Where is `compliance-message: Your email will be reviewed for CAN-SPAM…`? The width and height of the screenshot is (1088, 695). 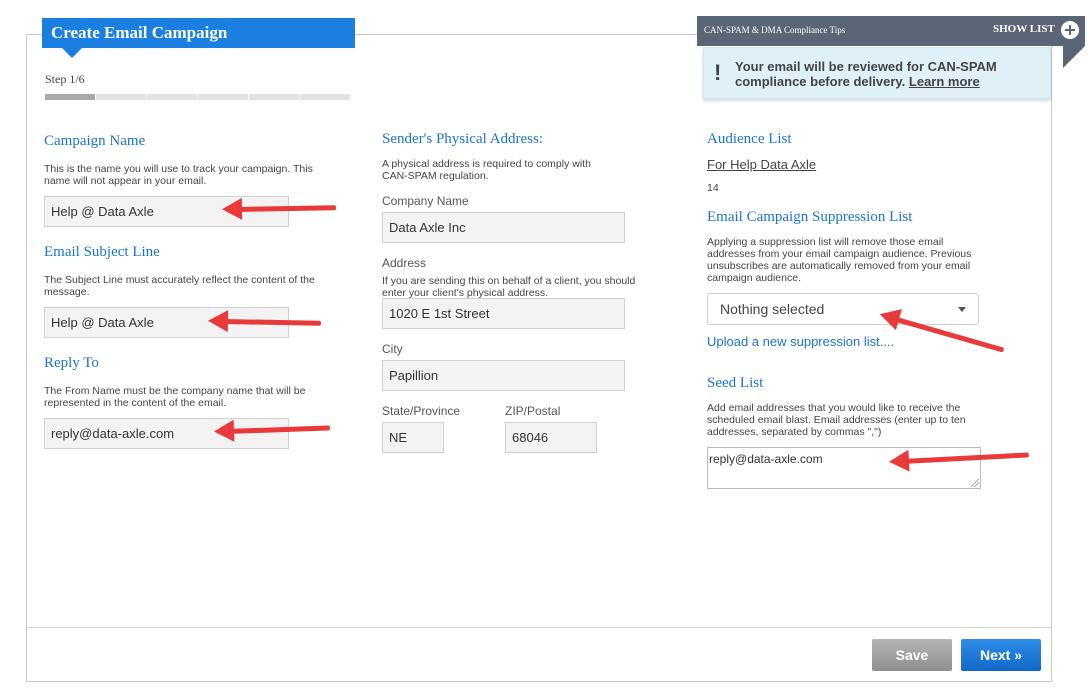 compliance-message: Your email will be reviewed for CAN-SPAM… is located at coordinates (885, 74).